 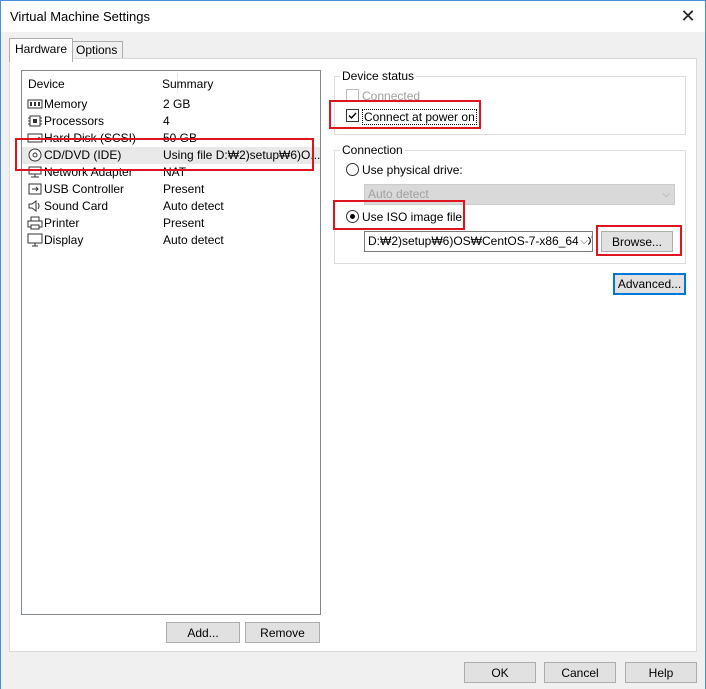 I want to click on device-summary: NAT, so click(x=175, y=172).